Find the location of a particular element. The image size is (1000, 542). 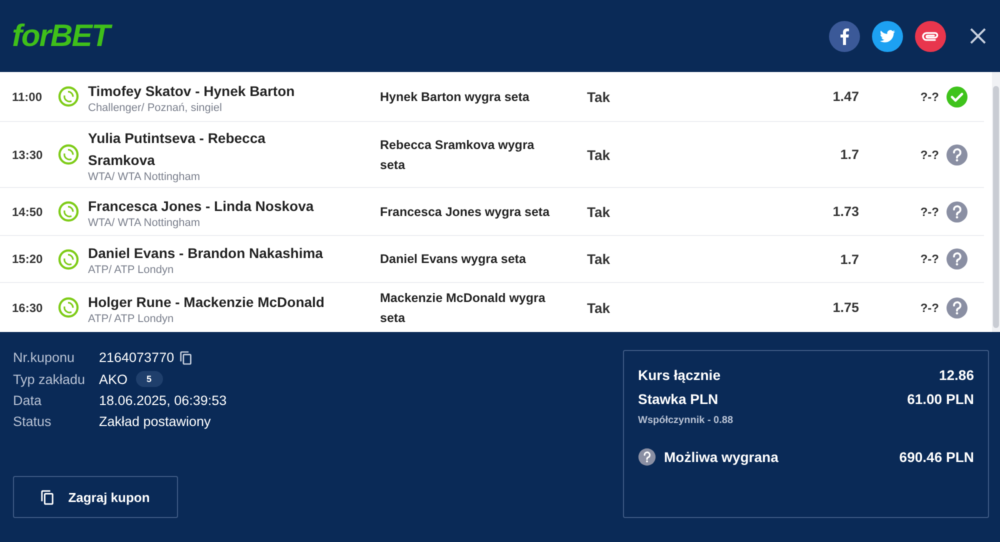

win-value: 690.46 PLN is located at coordinates (936, 457).